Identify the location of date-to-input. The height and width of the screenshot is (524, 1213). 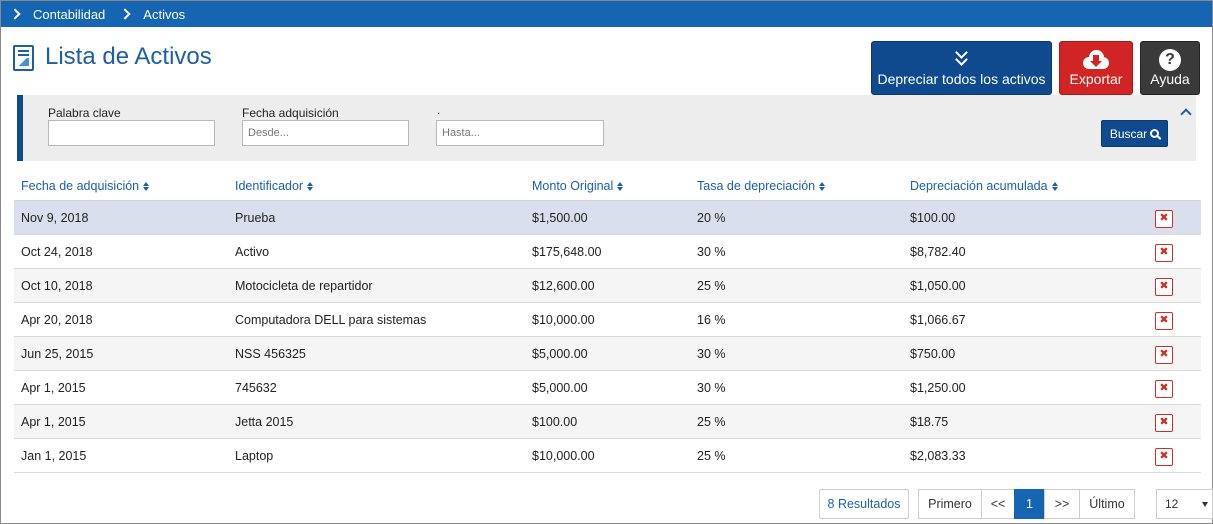
(520, 133).